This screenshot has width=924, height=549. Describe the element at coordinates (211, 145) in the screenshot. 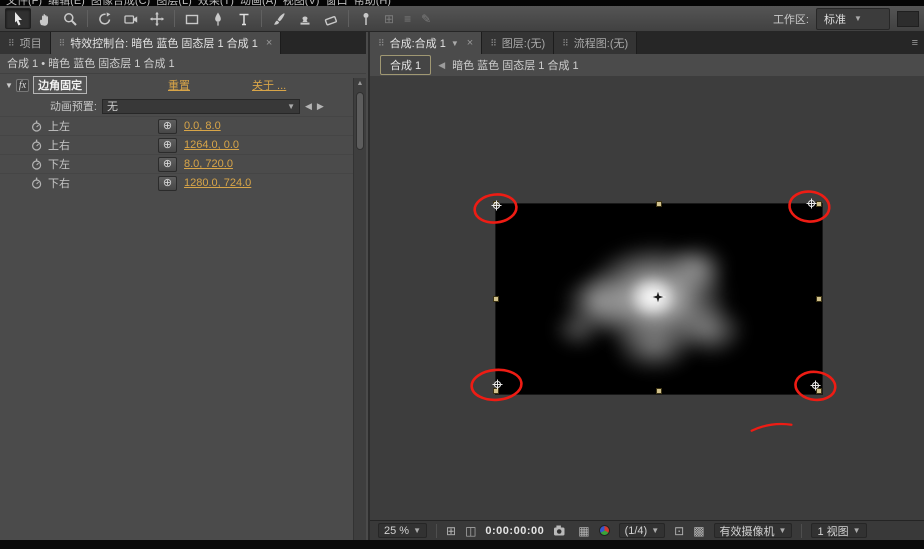

I see `param-value: 1264.0, 0.0` at that location.